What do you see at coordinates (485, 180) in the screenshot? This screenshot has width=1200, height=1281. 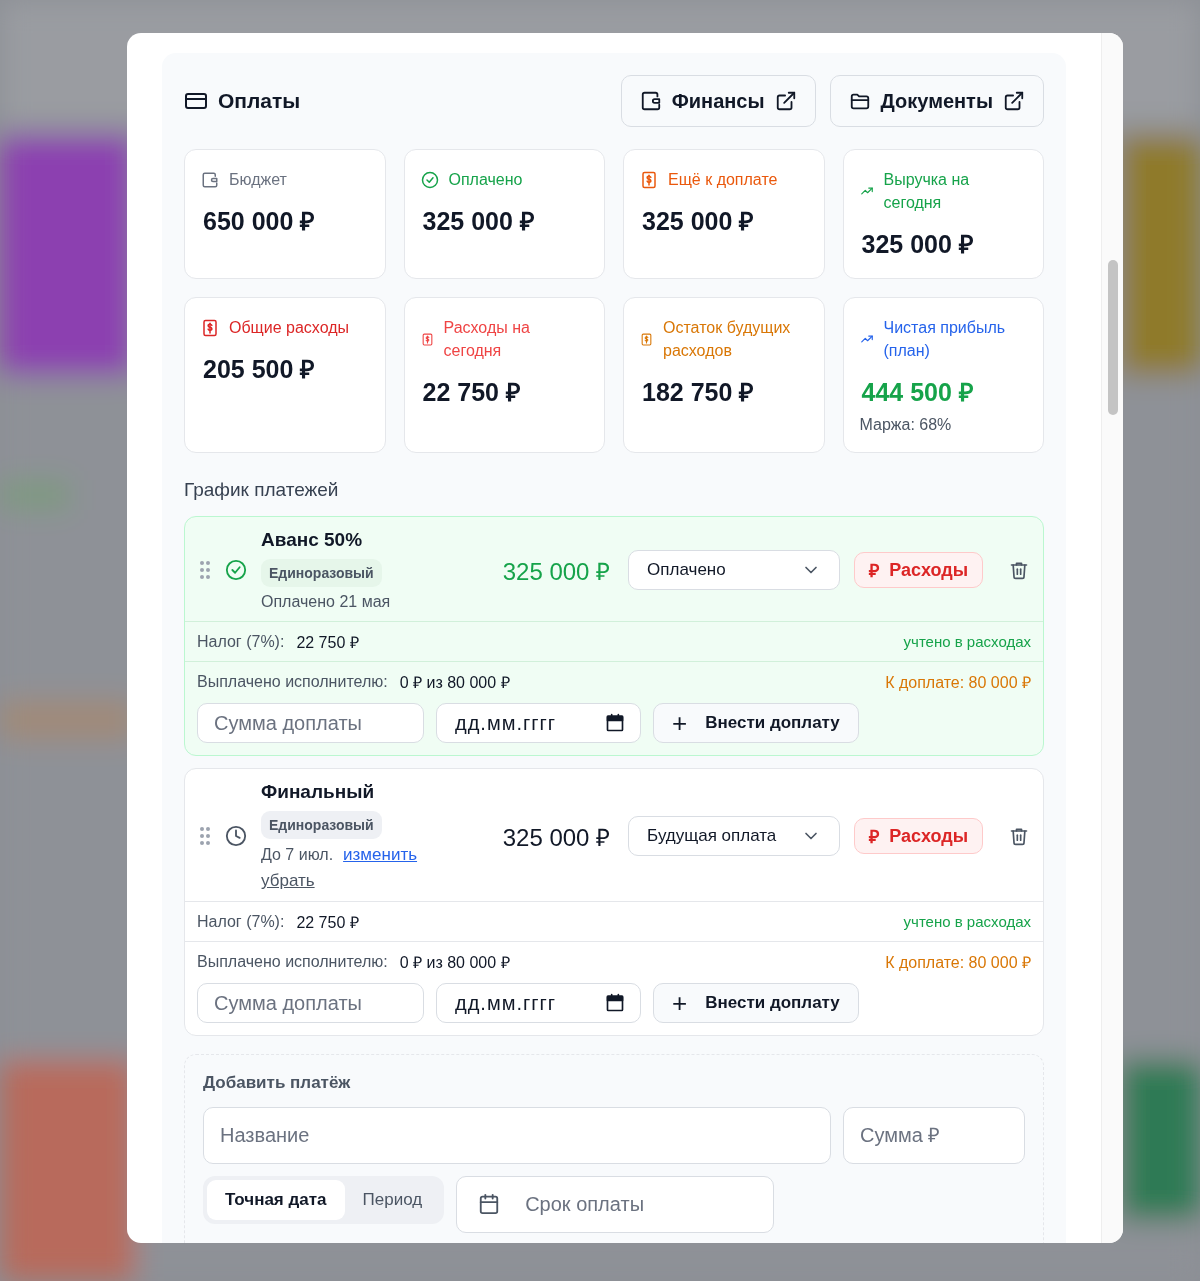 I see `stat-label: Оплачено` at bounding box center [485, 180].